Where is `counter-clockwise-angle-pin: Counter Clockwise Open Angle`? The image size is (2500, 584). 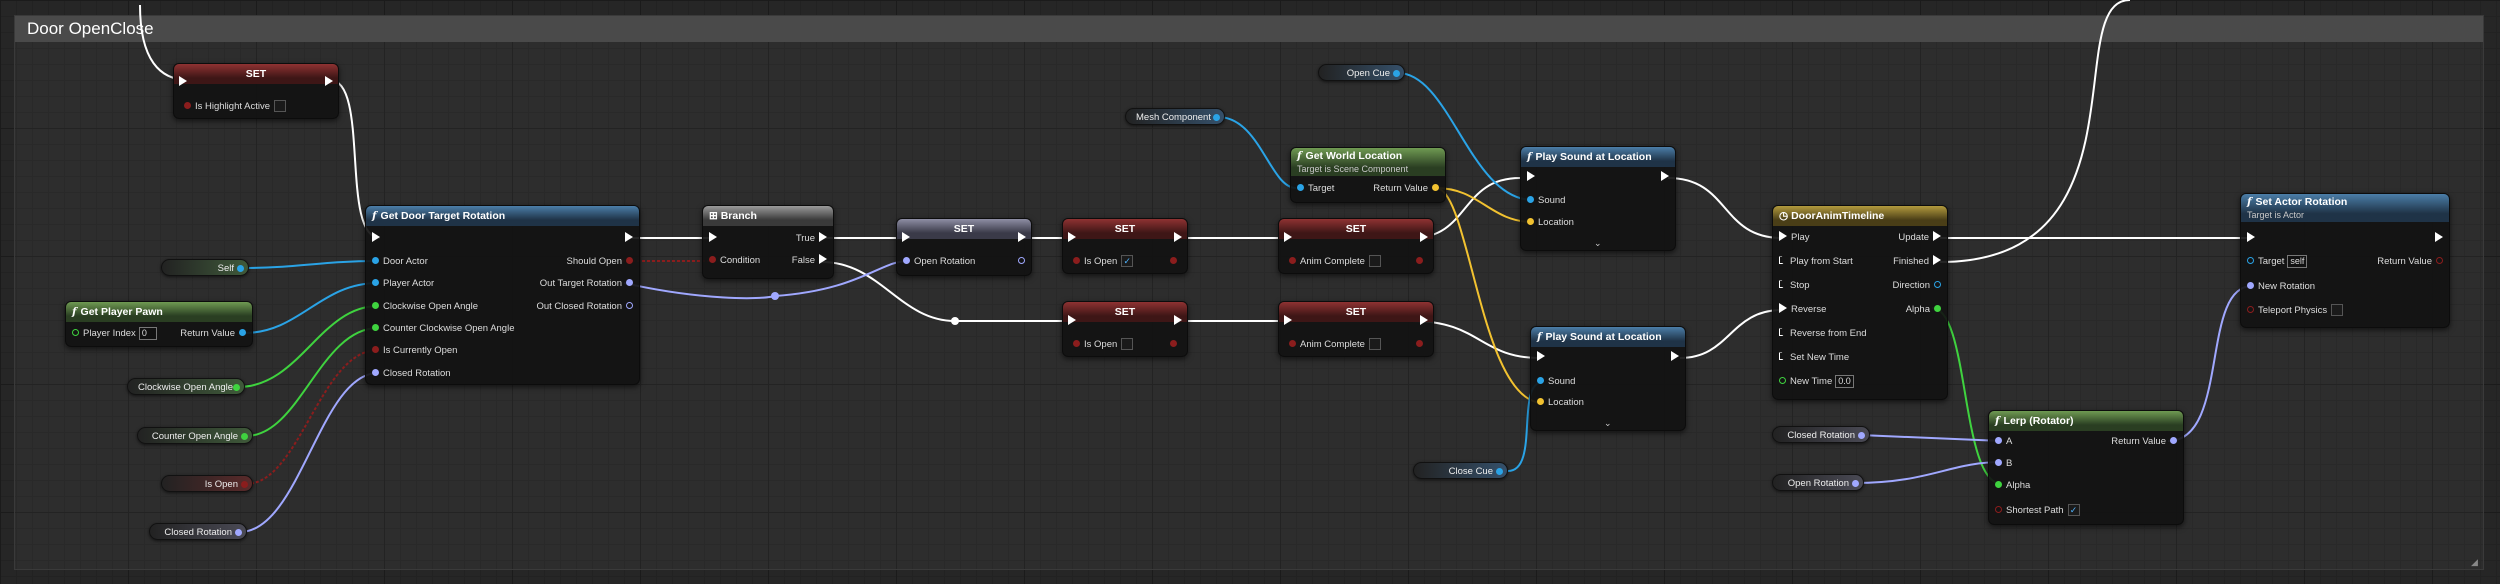 counter-clockwise-angle-pin: Counter Clockwise Open Angle is located at coordinates (441, 329).